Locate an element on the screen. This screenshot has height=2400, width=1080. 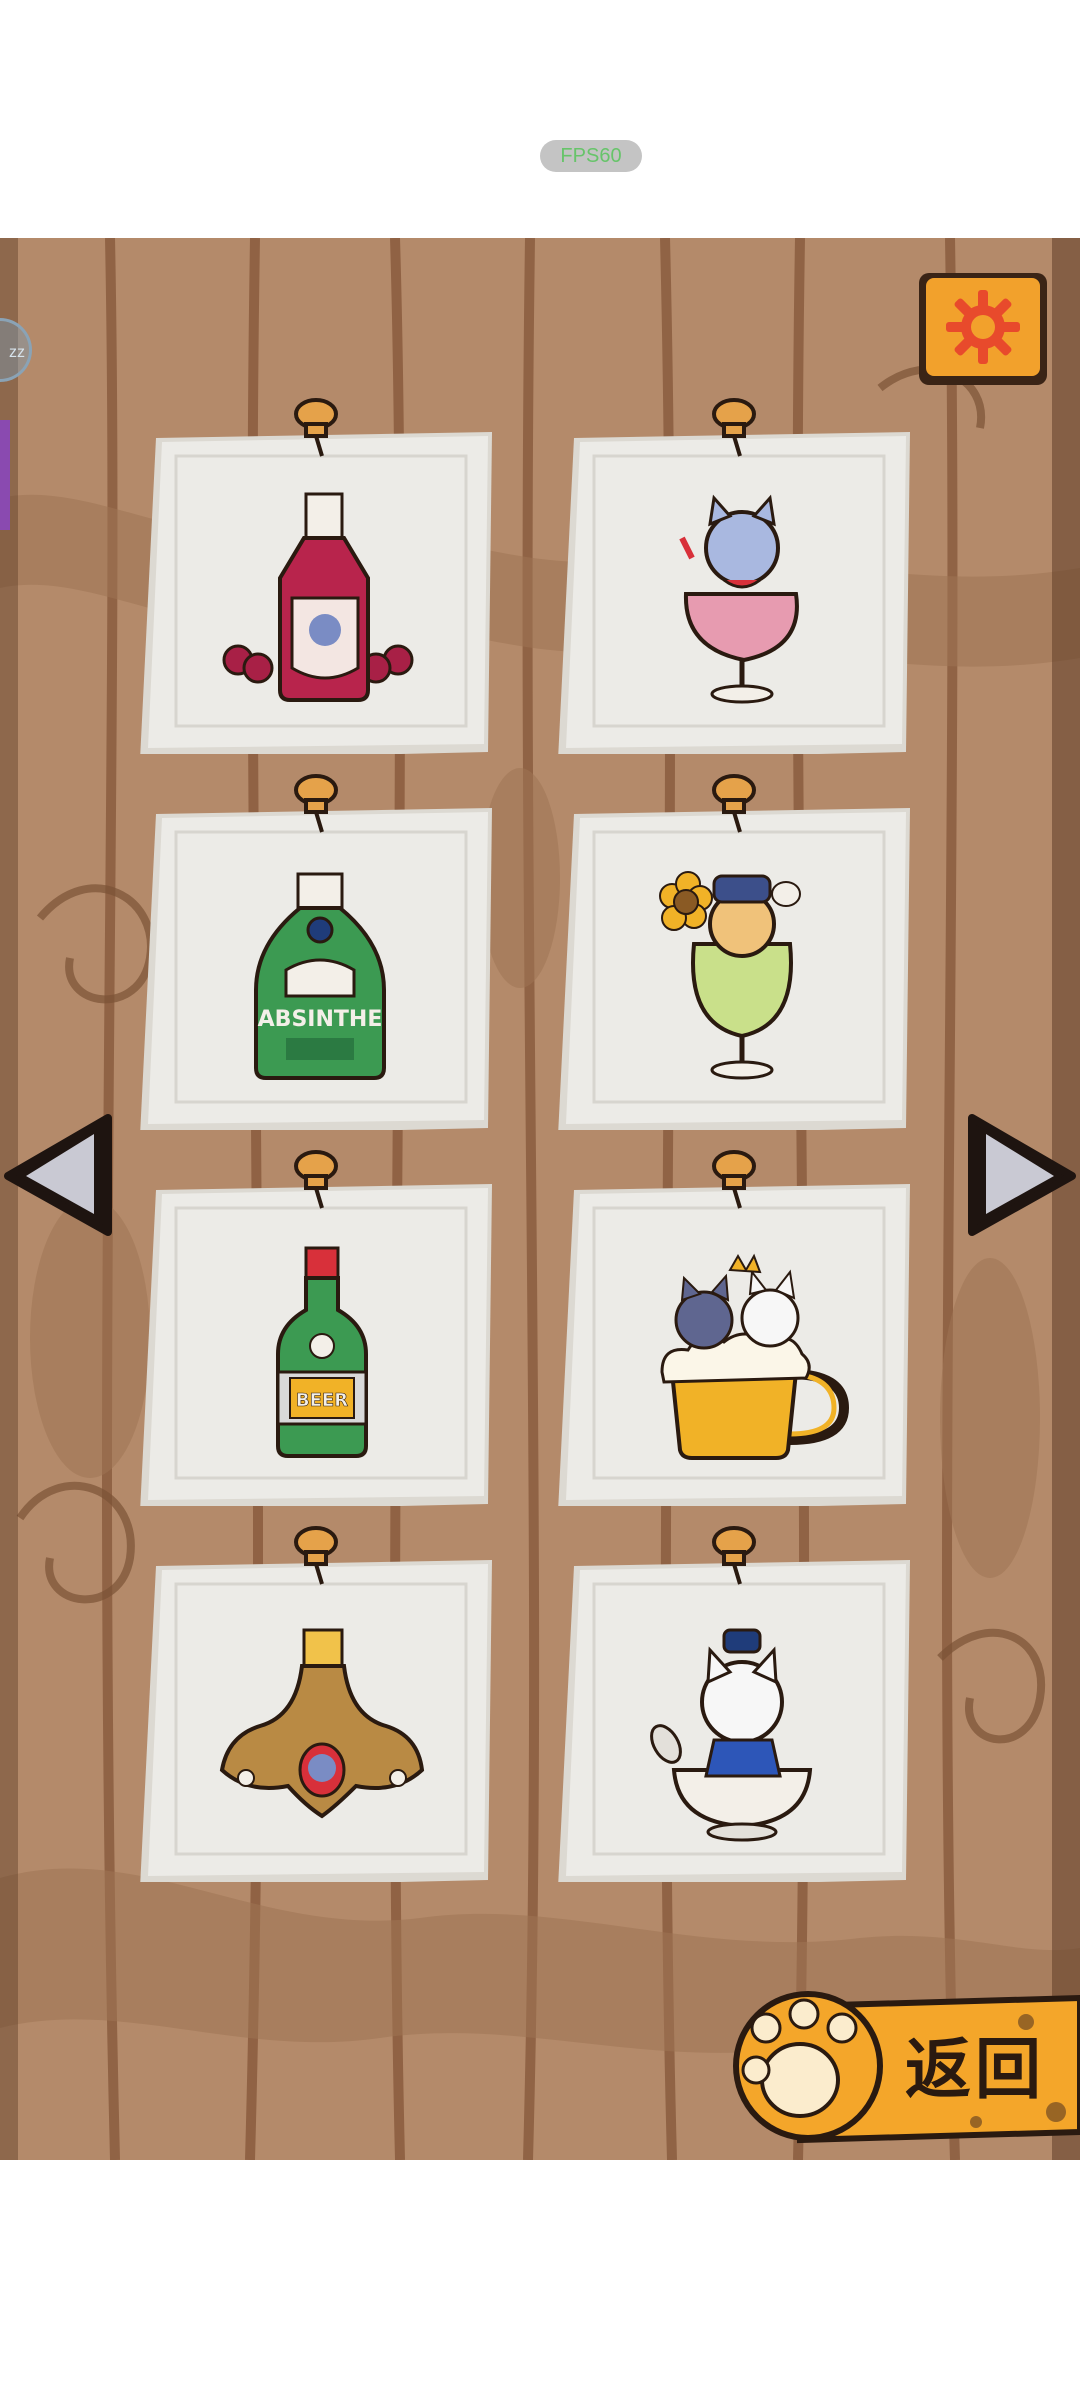
settings-button is located at coordinates (983, 329).